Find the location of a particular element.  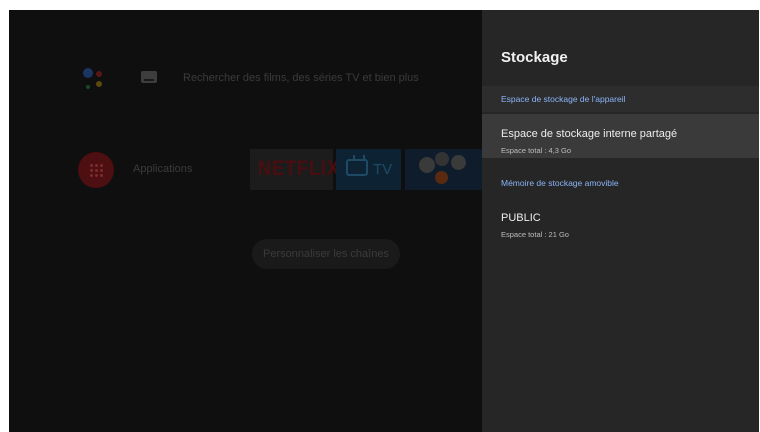

netflix-tile: NETFLIX is located at coordinates (294, 169).